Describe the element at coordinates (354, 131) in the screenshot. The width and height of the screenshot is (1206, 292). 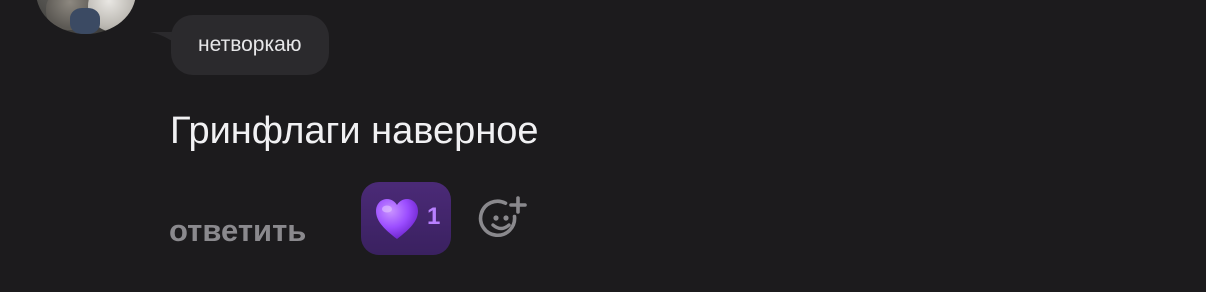
I see `comment-message: Гринфлаги наверное` at that location.